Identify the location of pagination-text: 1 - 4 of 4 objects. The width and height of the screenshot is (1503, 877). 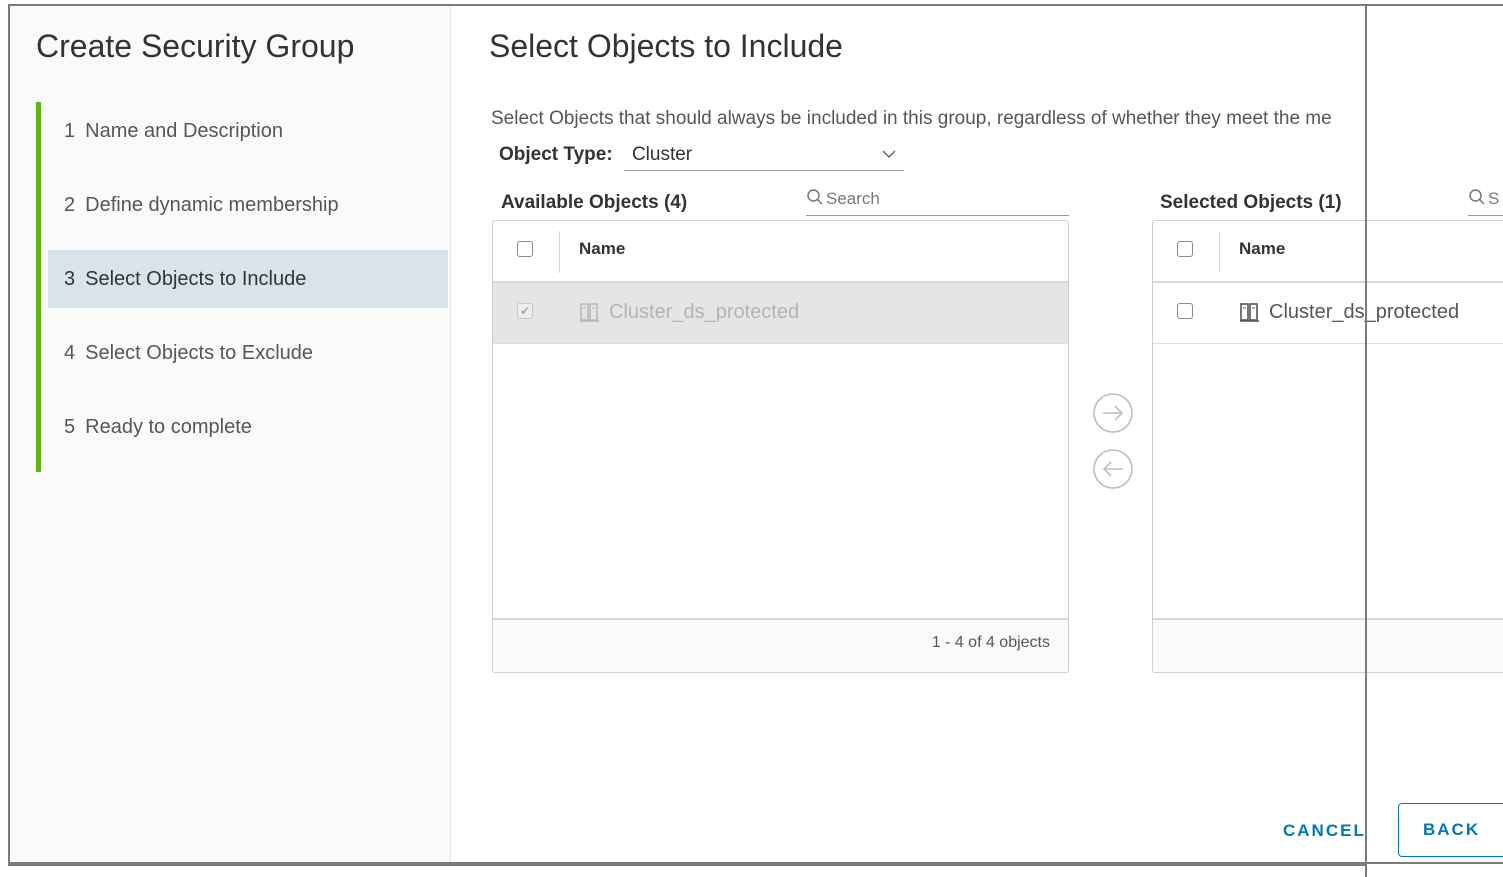
(990, 642).